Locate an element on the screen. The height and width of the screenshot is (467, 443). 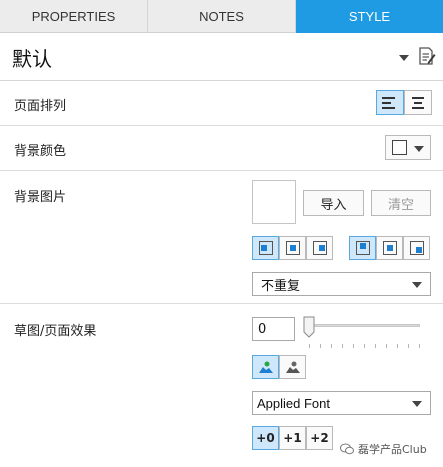
background-color-section: 背景颜色 is located at coordinates (221, 148).